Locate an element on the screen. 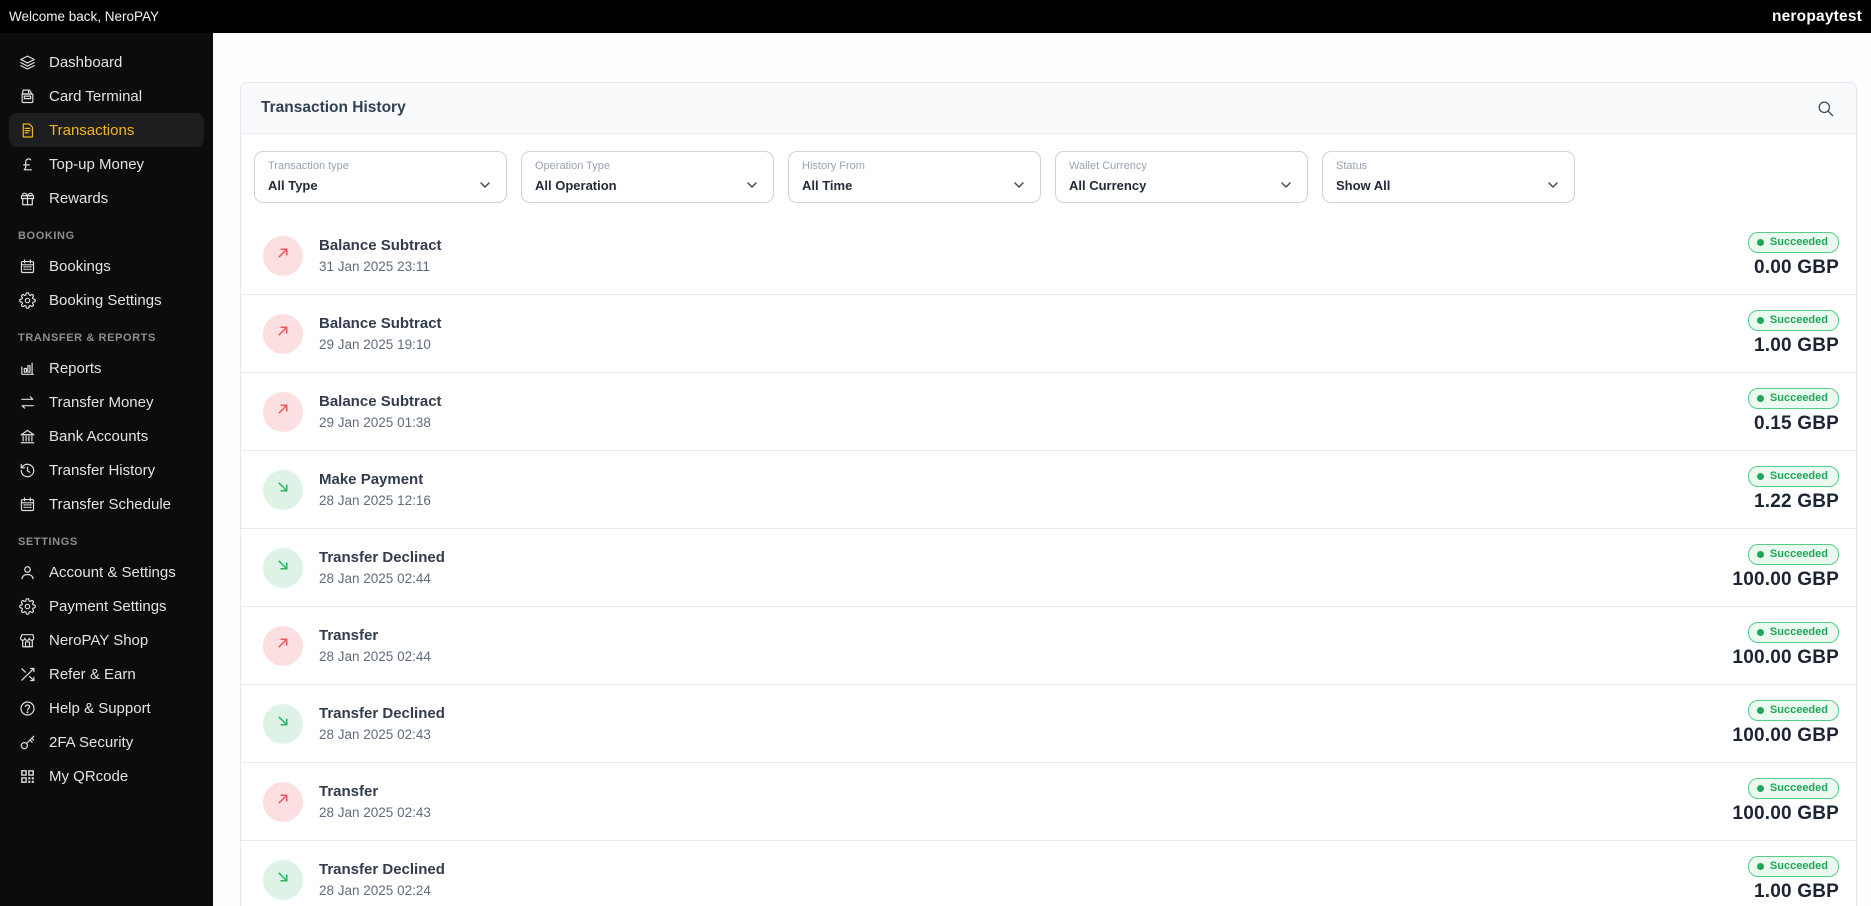 This screenshot has height=906, width=1871. sidebar-item-bank-accounts: Bank Accounts is located at coordinates (106, 436).